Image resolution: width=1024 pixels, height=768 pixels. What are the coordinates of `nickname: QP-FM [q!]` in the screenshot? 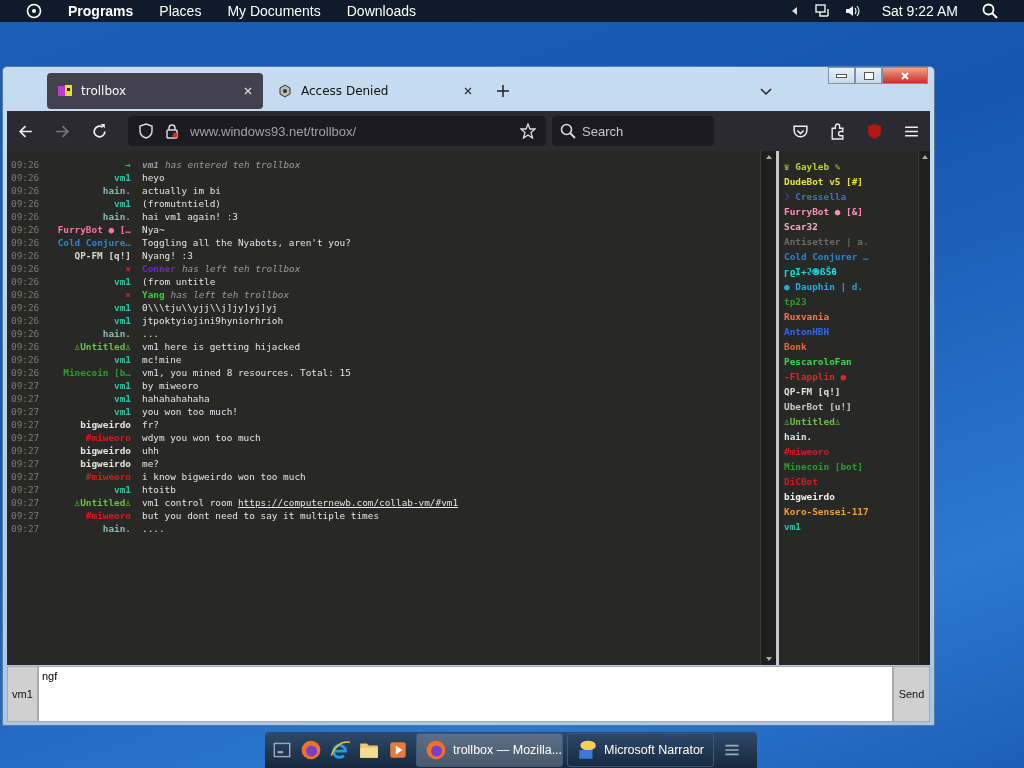 It's located at (88, 255).